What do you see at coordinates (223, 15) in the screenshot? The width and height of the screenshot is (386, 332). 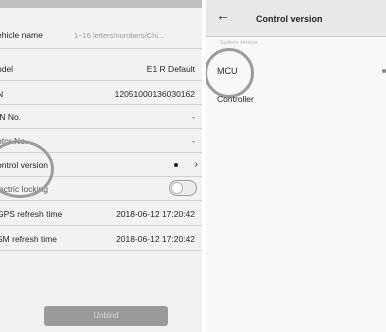 I see `arrow-left-icon: ←` at bounding box center [223, 15].